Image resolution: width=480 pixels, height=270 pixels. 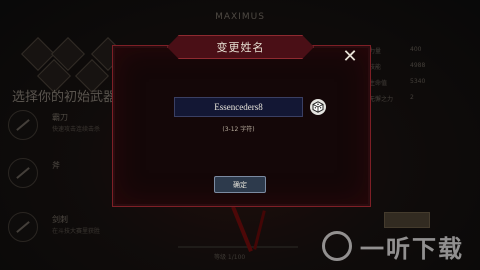 What do you see at coordinates (238, 107) in the screenshot?
I see `name-input` at bounding box center [238, 107].